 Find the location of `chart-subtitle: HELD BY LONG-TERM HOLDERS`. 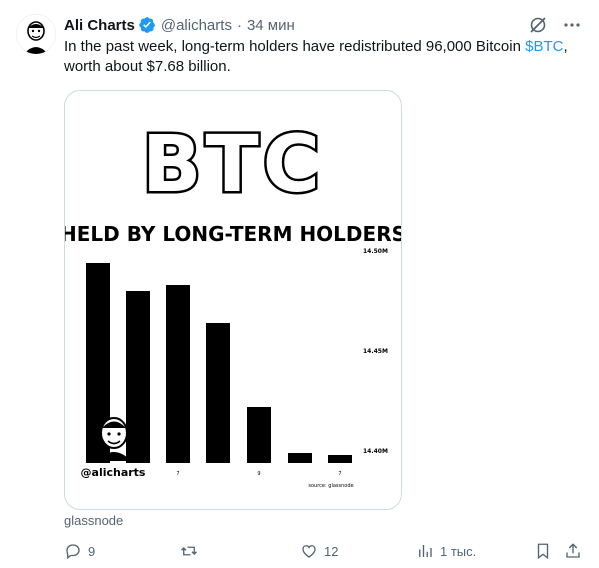

chart-subtitle: HELD BY LONG-TERM HOLDERS is located at coordinates (233, 234).